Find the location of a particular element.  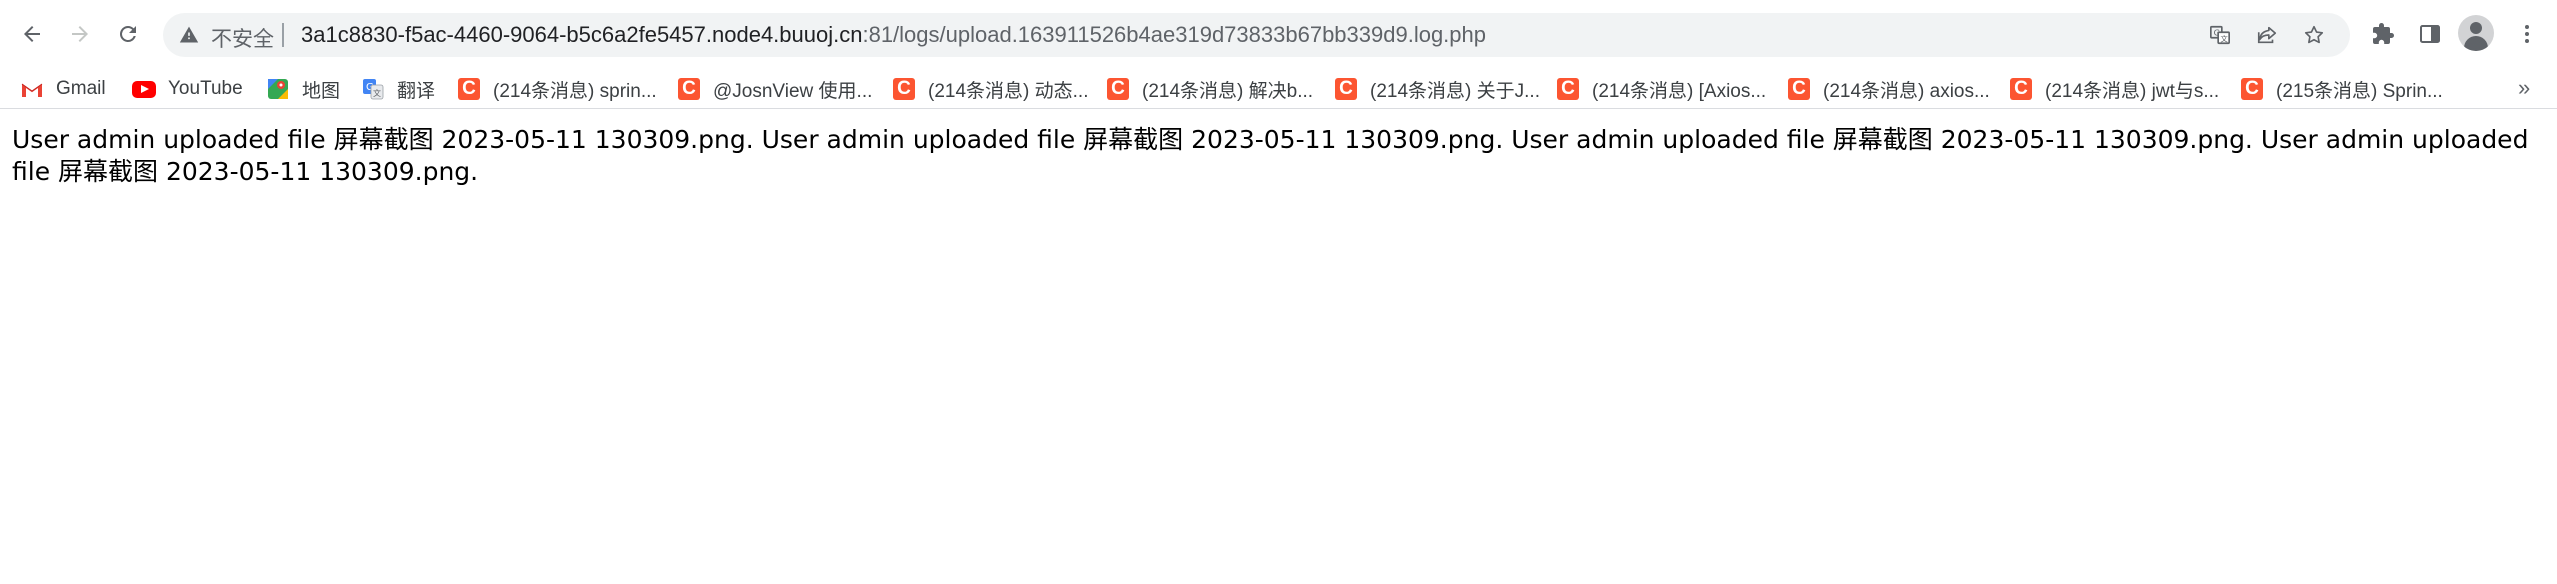

extensions-button is located at coordinates (2383, 34).